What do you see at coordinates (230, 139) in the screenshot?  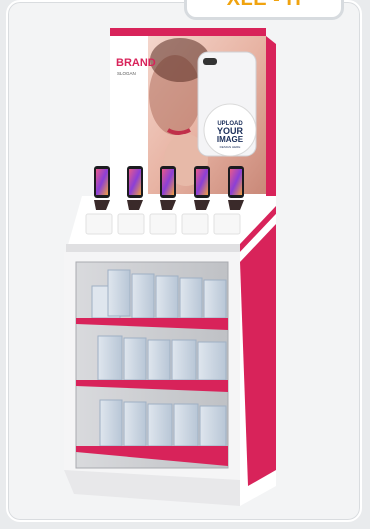 I see `upload-line: IMAGE` at bounding box center [230, 139].